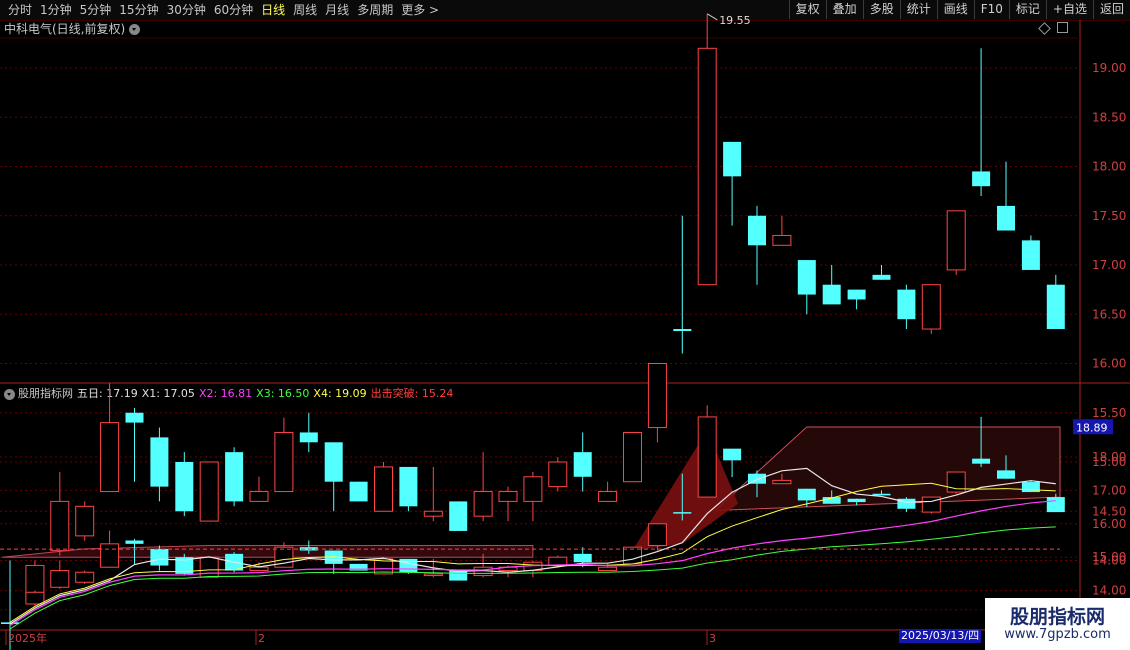 Image resolution: width=1130 pixels, height=650 pixels. Describe the element at coordinates (1109, 68) in the screenshot. I see `price-tick: 19.00` at that location.